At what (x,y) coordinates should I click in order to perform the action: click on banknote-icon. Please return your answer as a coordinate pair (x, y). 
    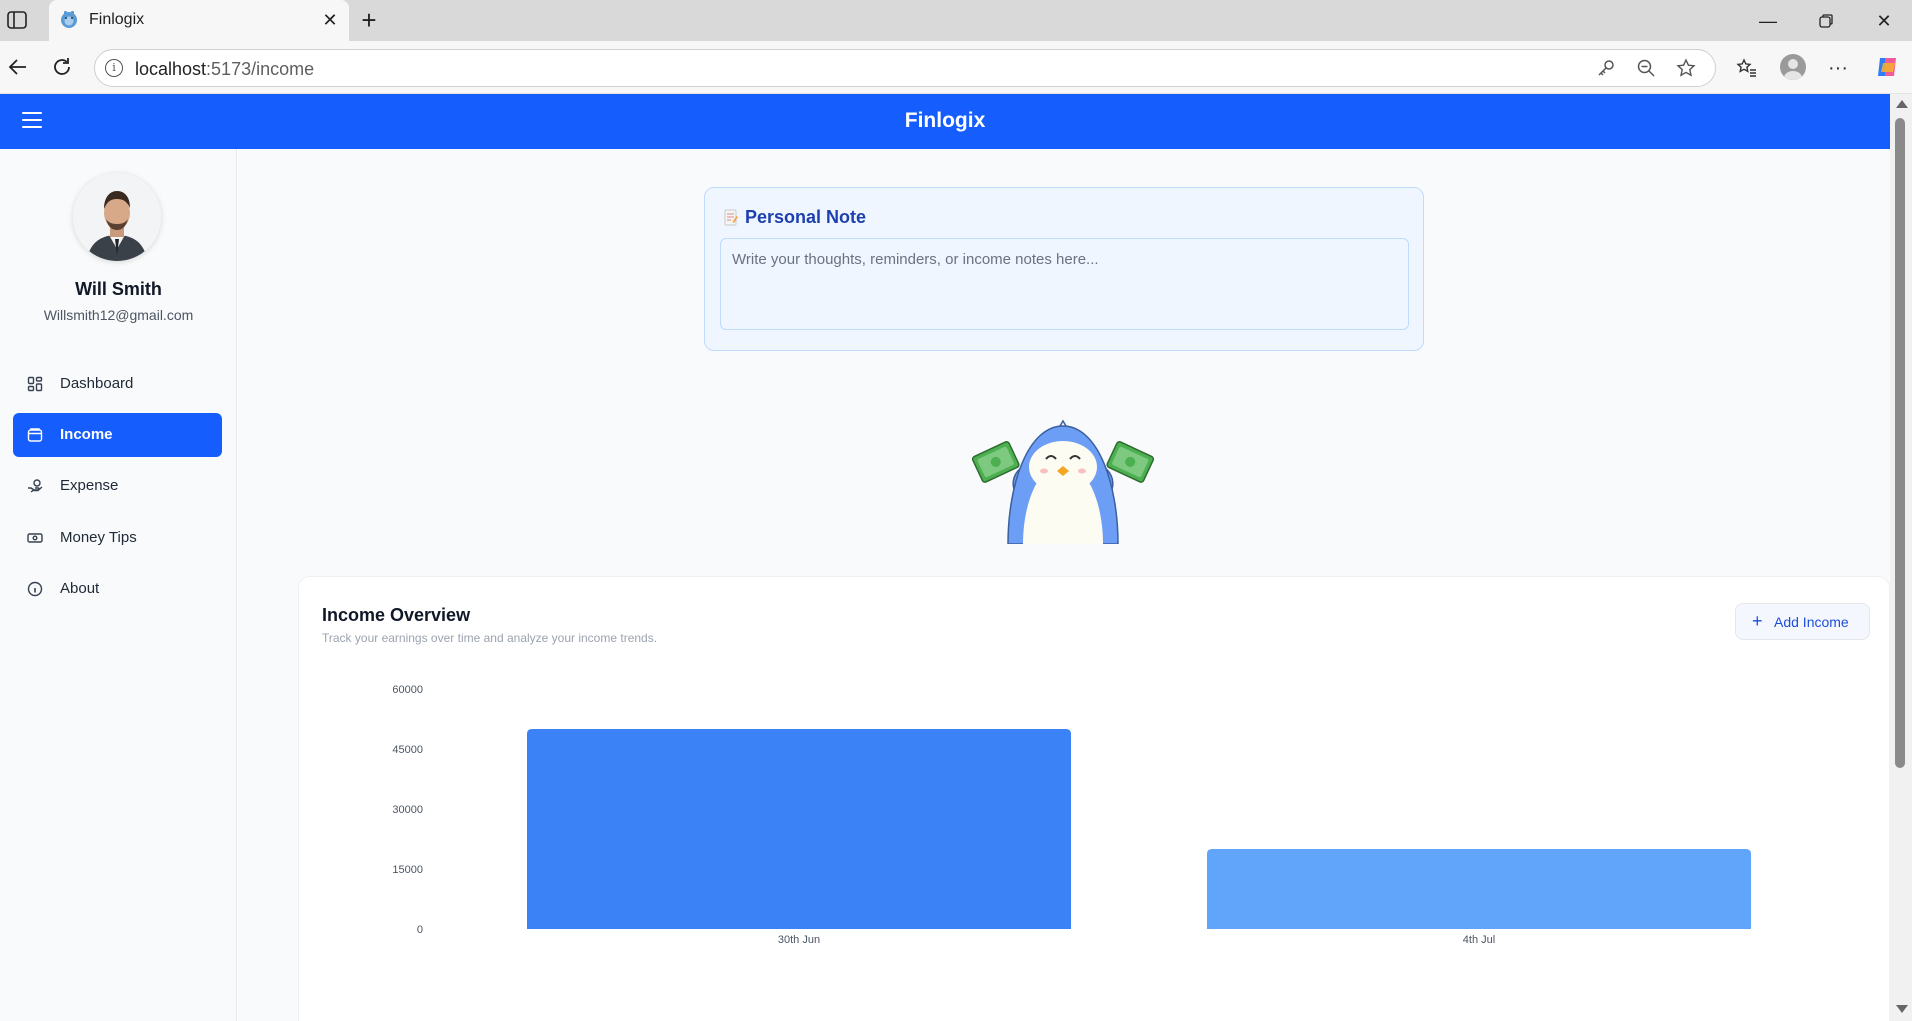
    Looking at the image, I should click on (35, 538).